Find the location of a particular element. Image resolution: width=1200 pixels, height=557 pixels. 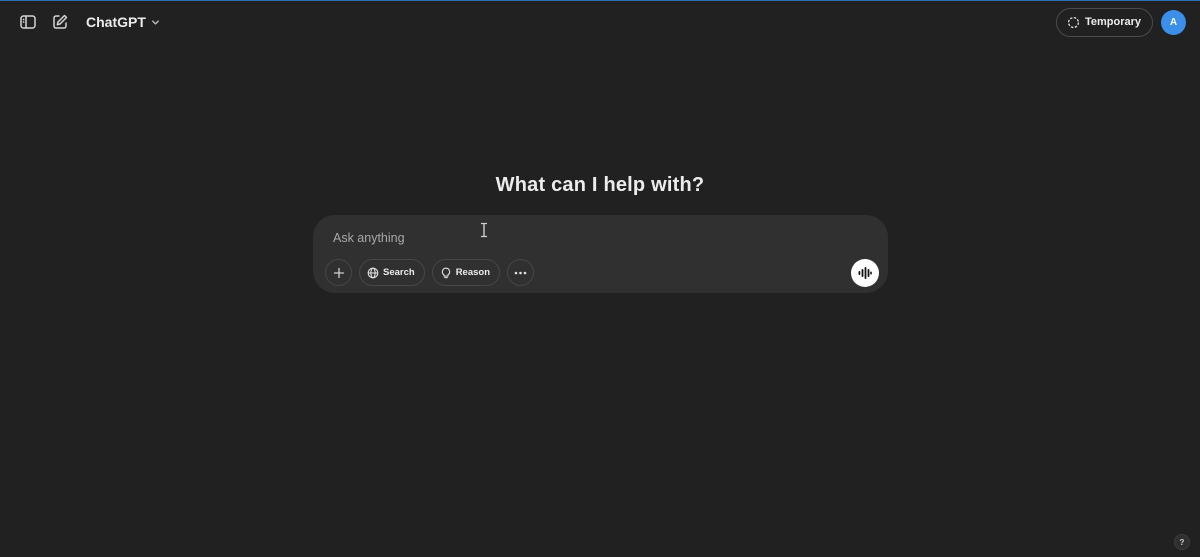

model-switcher: ChatGPT is located at coordinates (123, 22).